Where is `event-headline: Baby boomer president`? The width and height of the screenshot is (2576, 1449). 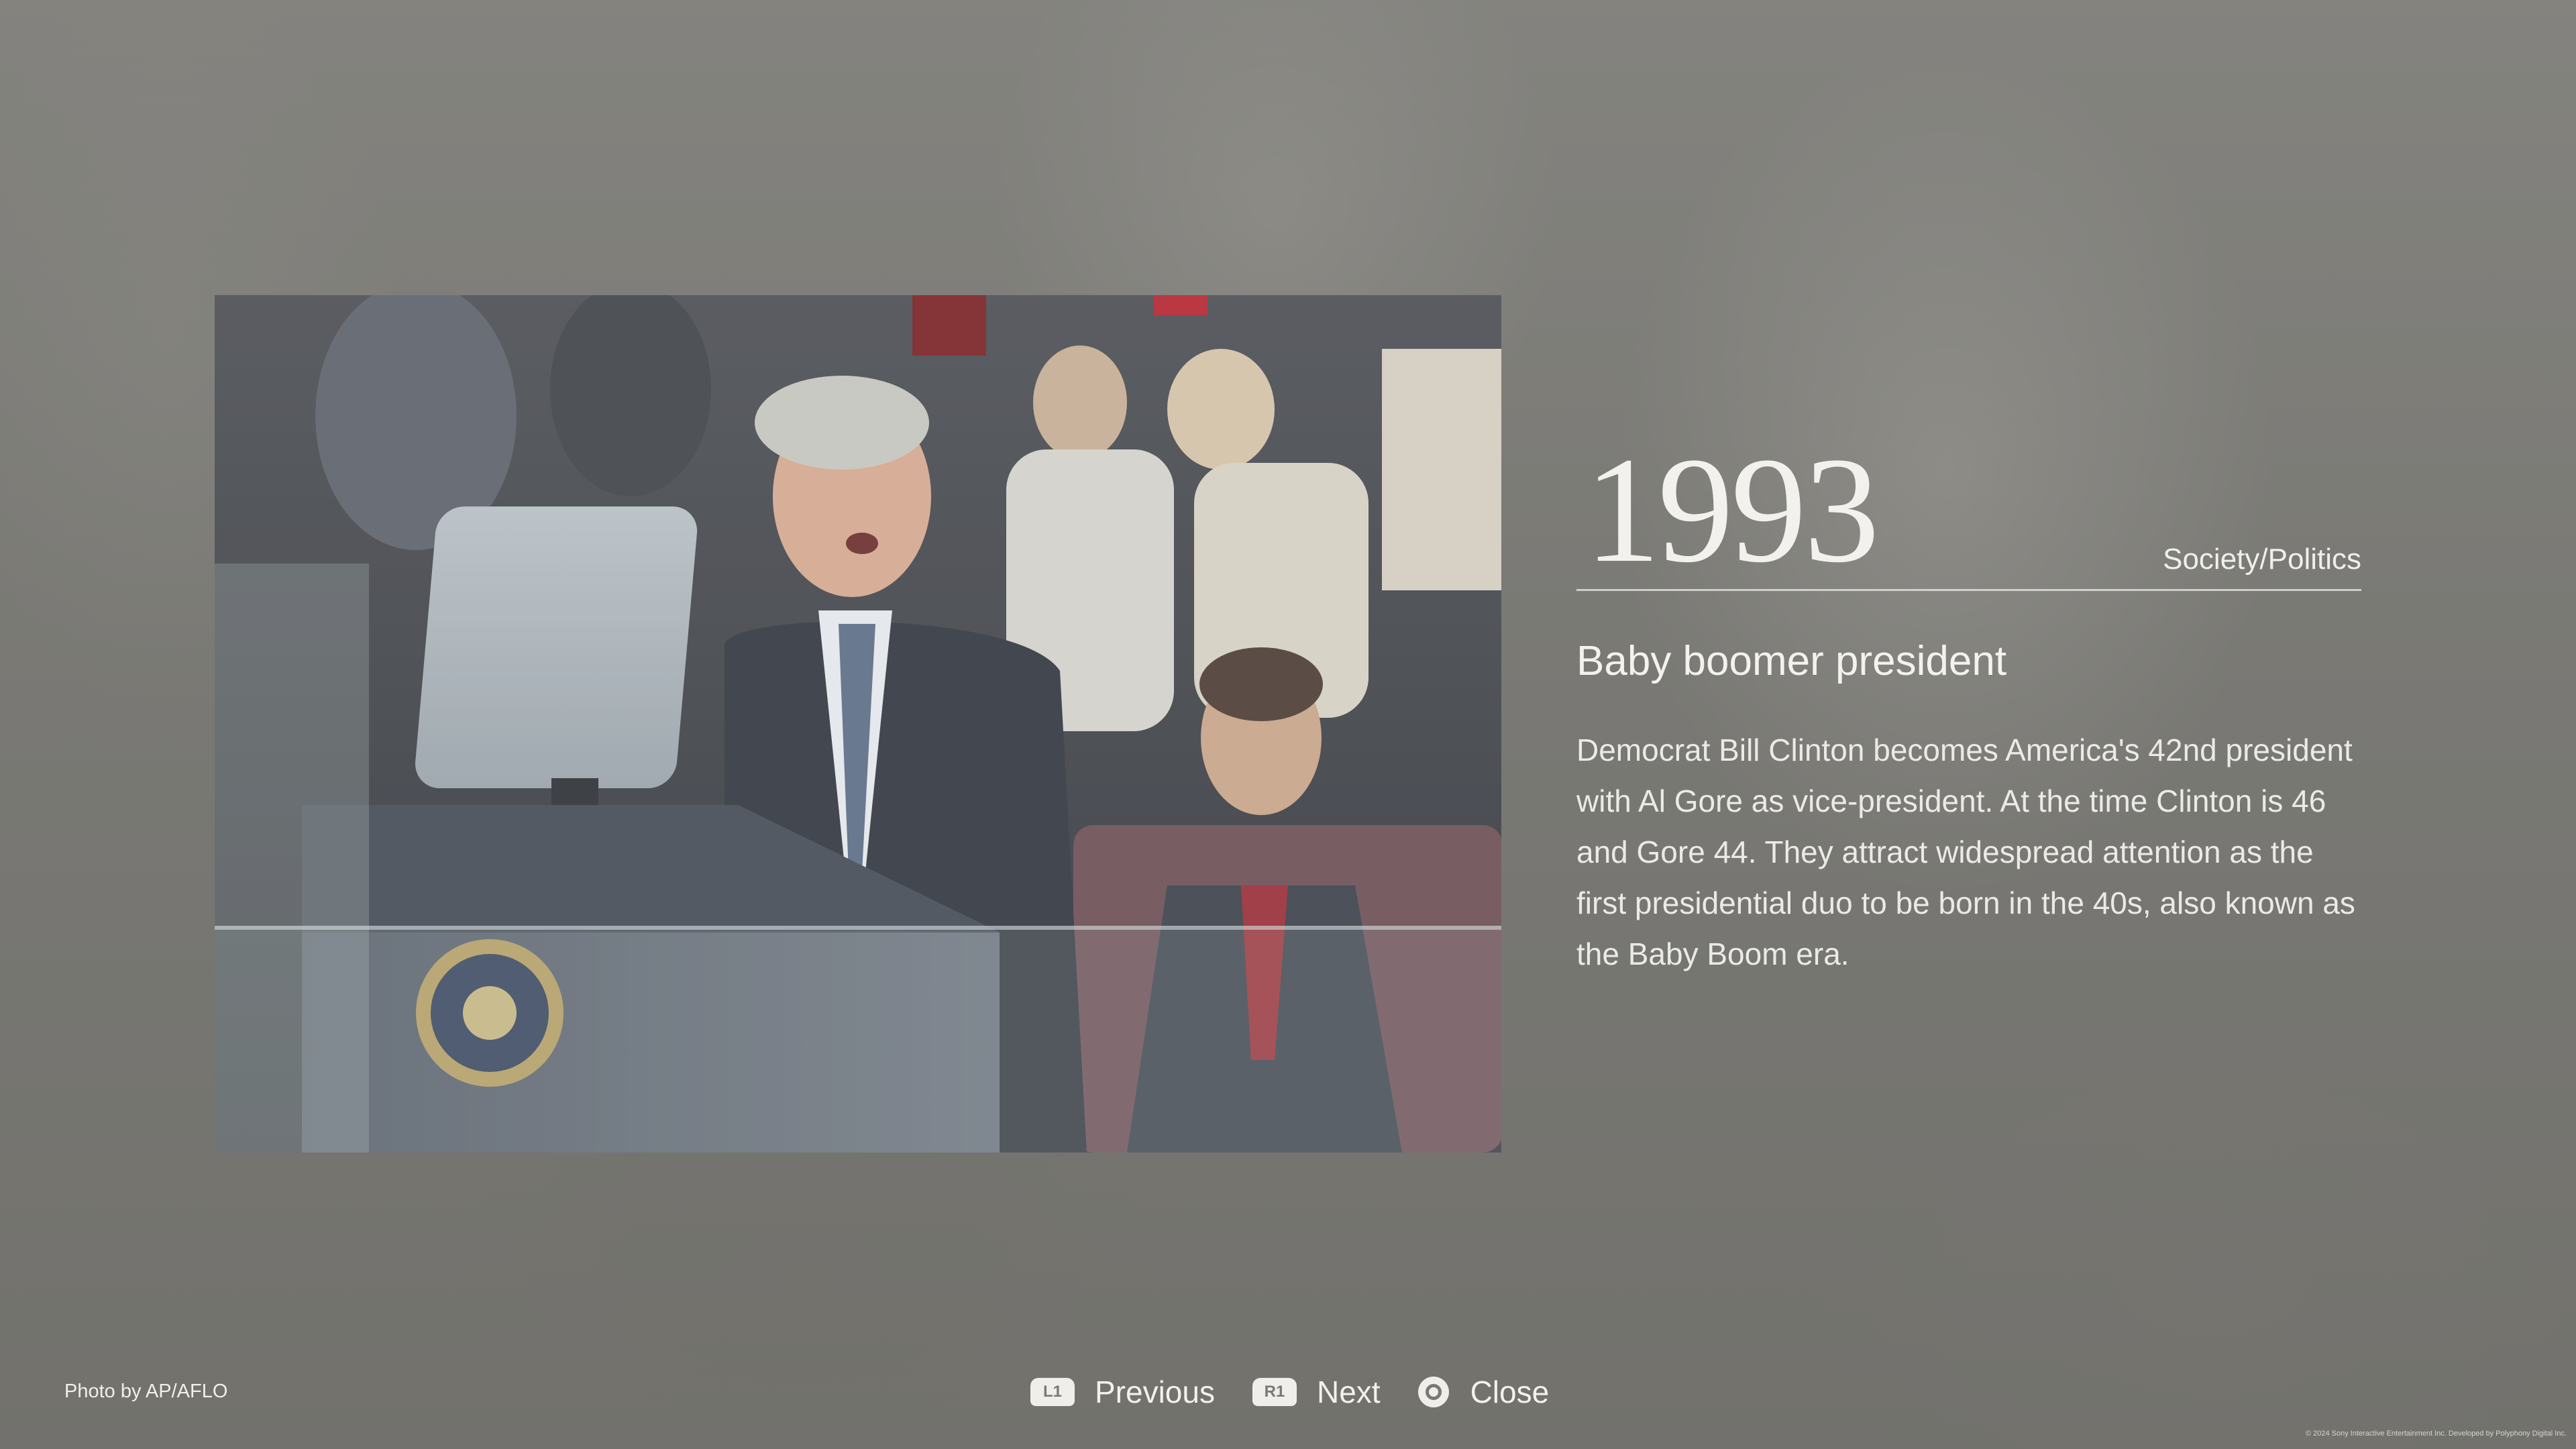 event-headline: Baby boomer president is located at coordinates (1791, 661).